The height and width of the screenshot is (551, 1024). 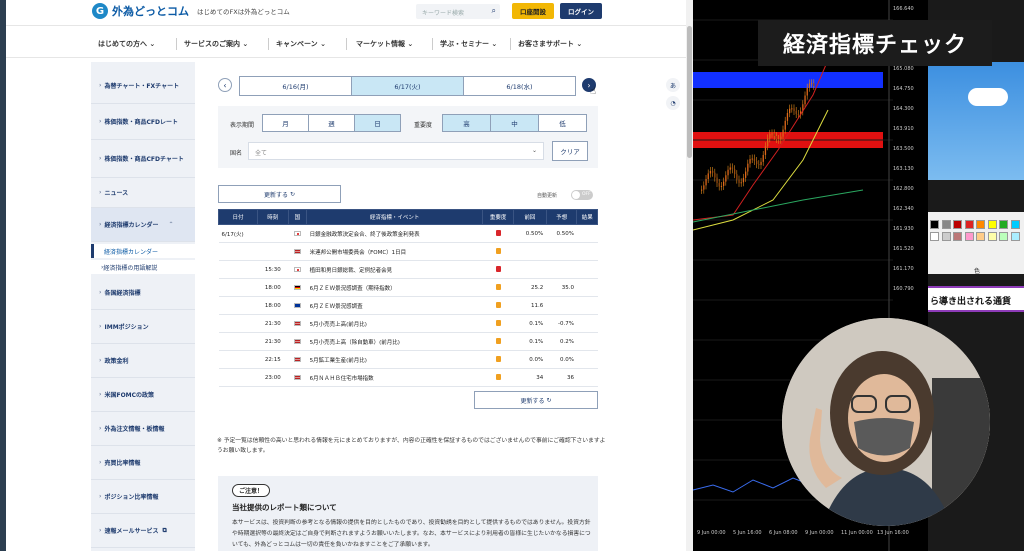 I want to click on webcam-presenter, so click(x=886, y=422).